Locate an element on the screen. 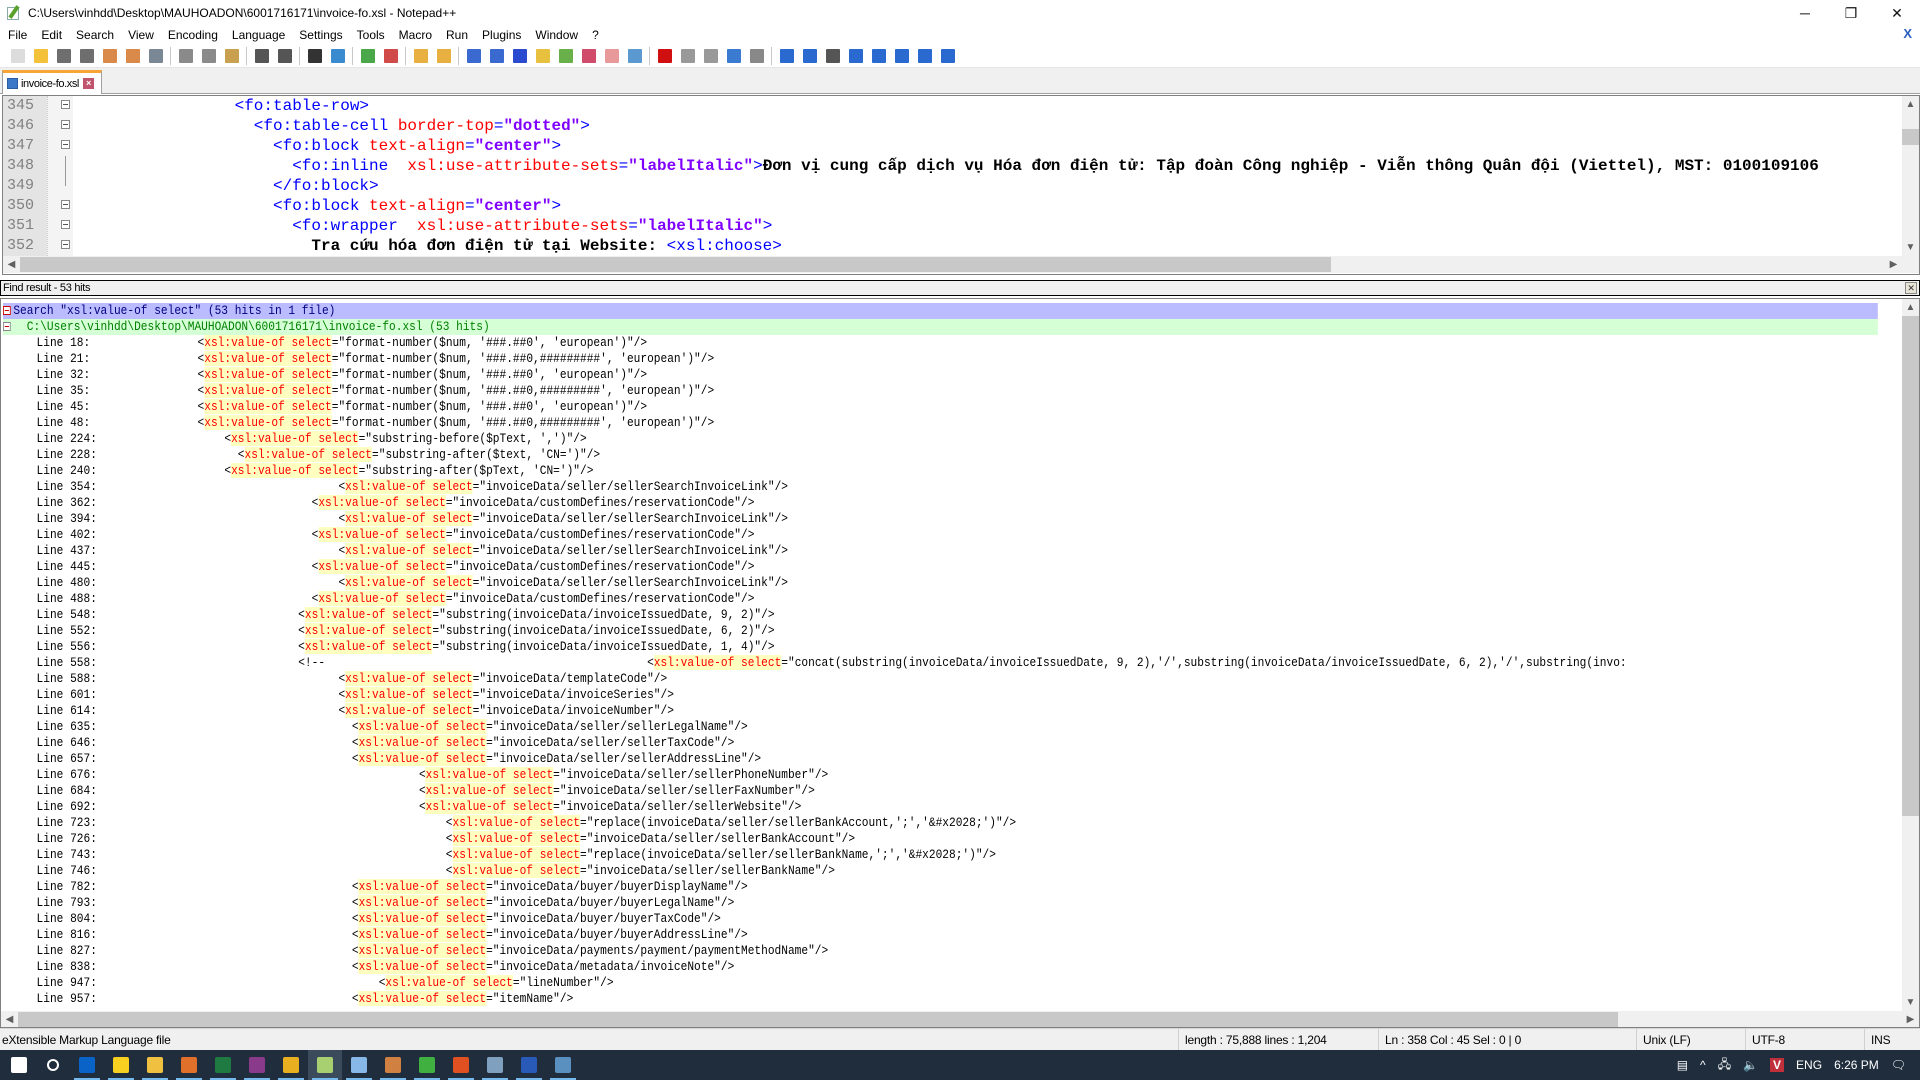 This screenshot has height=1080, width=1920. results-vertical-scrollbar: ▲ ▼ is located at coordinates (1910, 655).